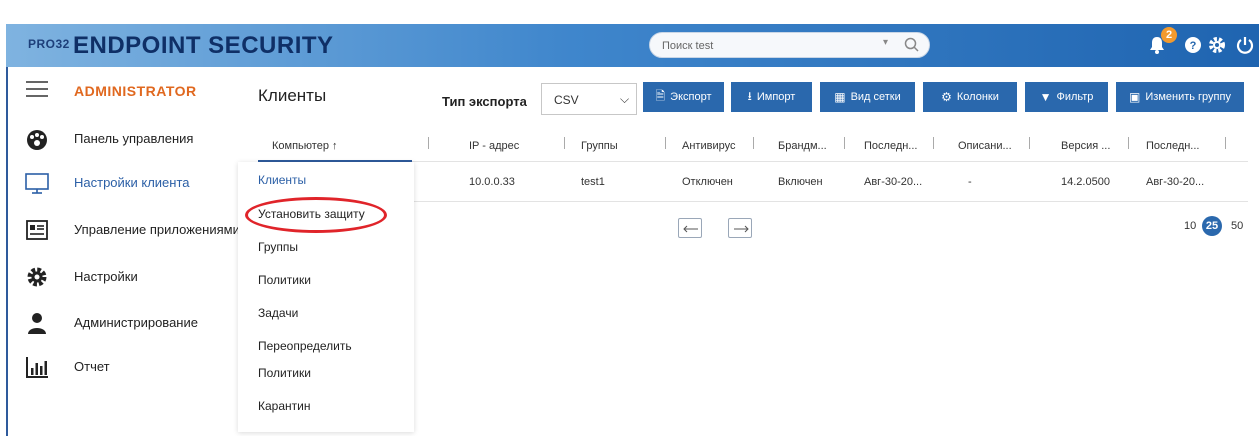 Image resolution: width=1259 pixels, height=436 pixels. I want to click on user-icon, so click(37, 323).